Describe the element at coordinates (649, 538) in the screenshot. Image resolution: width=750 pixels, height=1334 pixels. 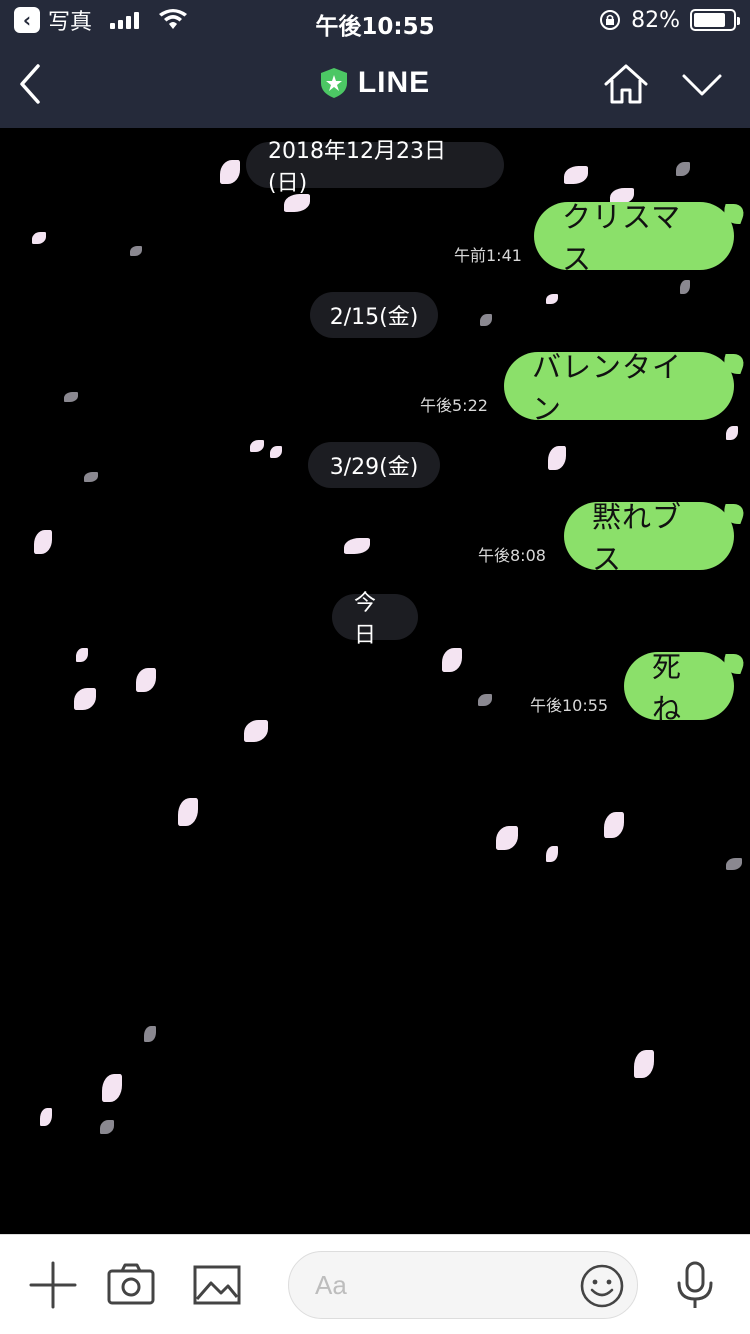
I see `message-bubble: 黙れブス` at that location.